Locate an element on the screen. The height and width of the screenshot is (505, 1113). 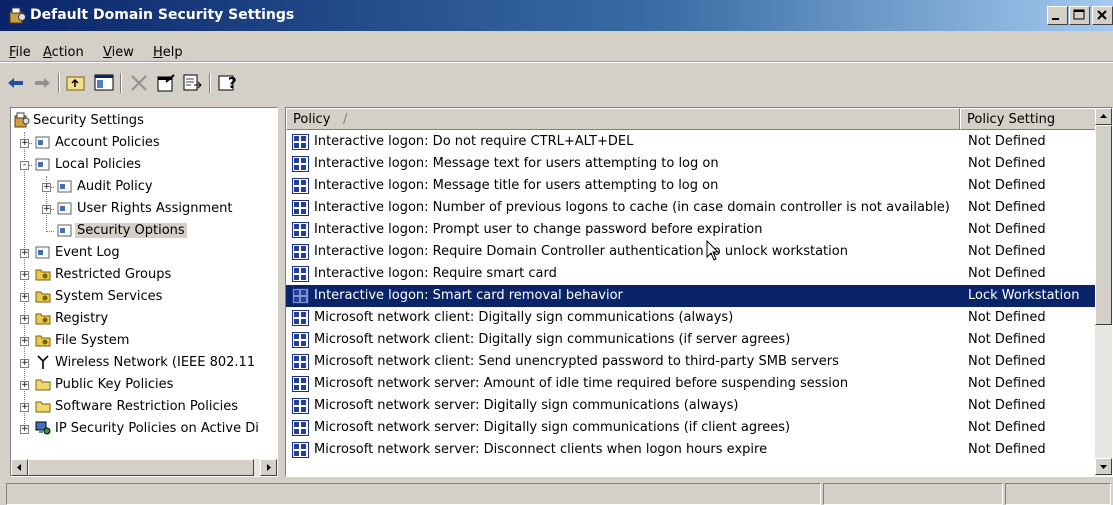
scroll-up-button is located at coordinates (1103, 116).